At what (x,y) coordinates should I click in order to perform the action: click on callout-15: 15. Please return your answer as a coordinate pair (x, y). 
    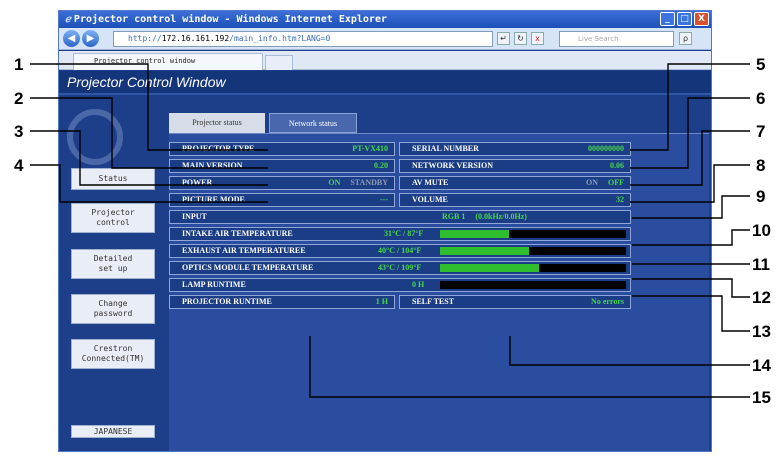
    Looking at the image, I should click on (761, 397).